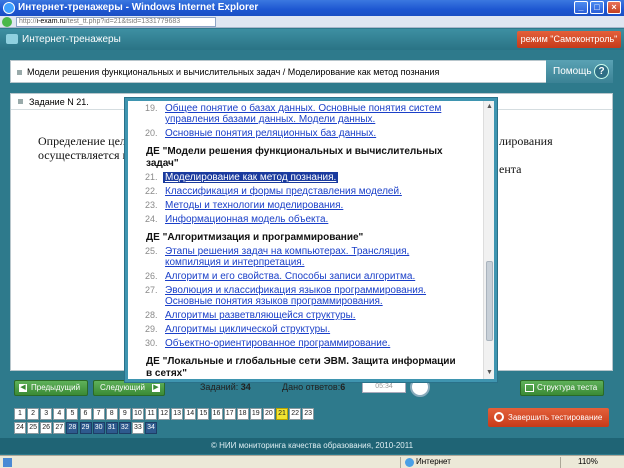 This screenshot has width=624, height=468. Describe the element at coordinates (59, 414) in the screenshot. I see `question-number-button: 4` at that location.